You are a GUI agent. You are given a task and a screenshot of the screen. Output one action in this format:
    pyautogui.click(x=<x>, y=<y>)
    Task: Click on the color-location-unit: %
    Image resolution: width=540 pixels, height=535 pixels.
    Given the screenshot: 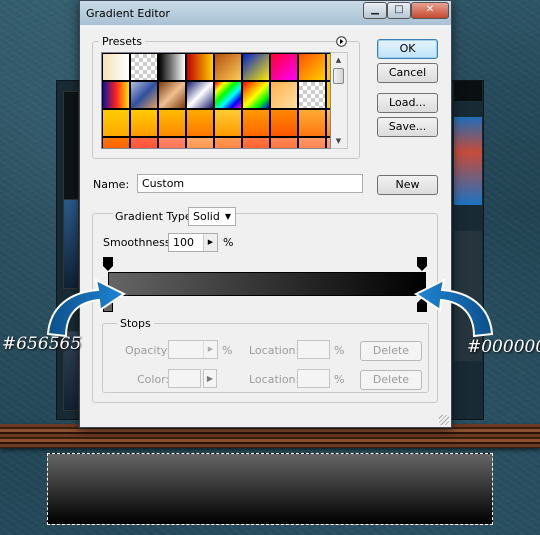 What is the action you would take?
    pyautogui.click(x=339, y=379)
    